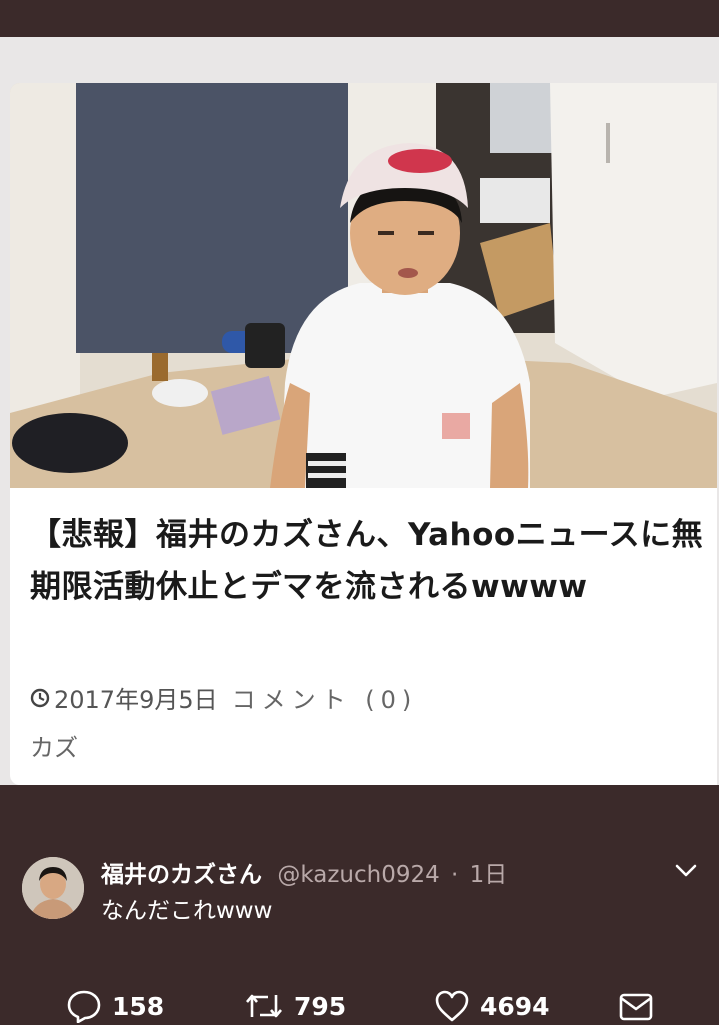  What do you see at coordinates (359, 1005) in the screenshot?
I see `tweet-actions: 158 795 4694` at bounding box center [359, 1005].